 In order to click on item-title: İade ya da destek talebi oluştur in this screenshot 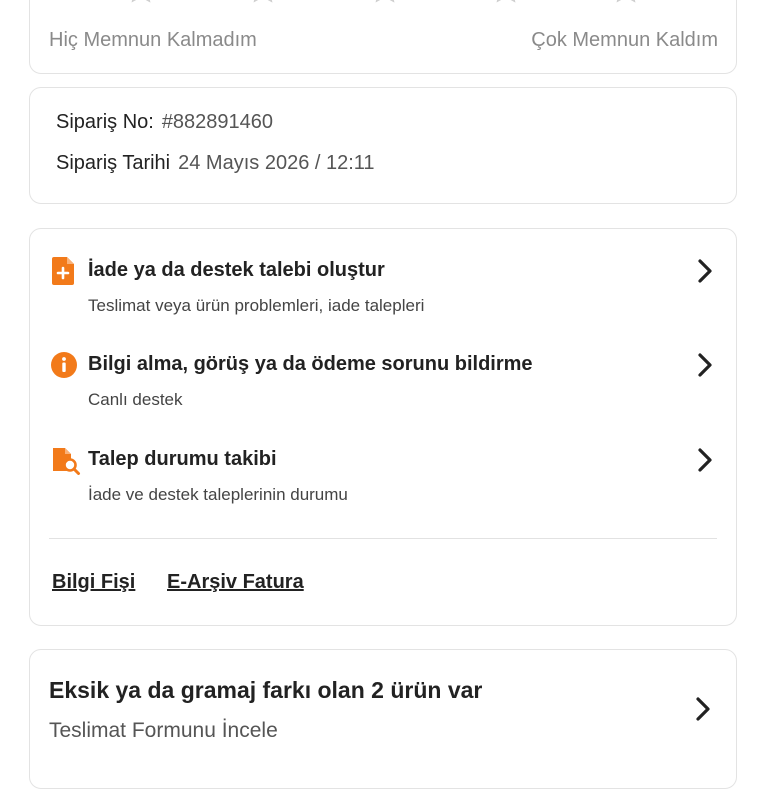, I will do `click(236, 270)`.